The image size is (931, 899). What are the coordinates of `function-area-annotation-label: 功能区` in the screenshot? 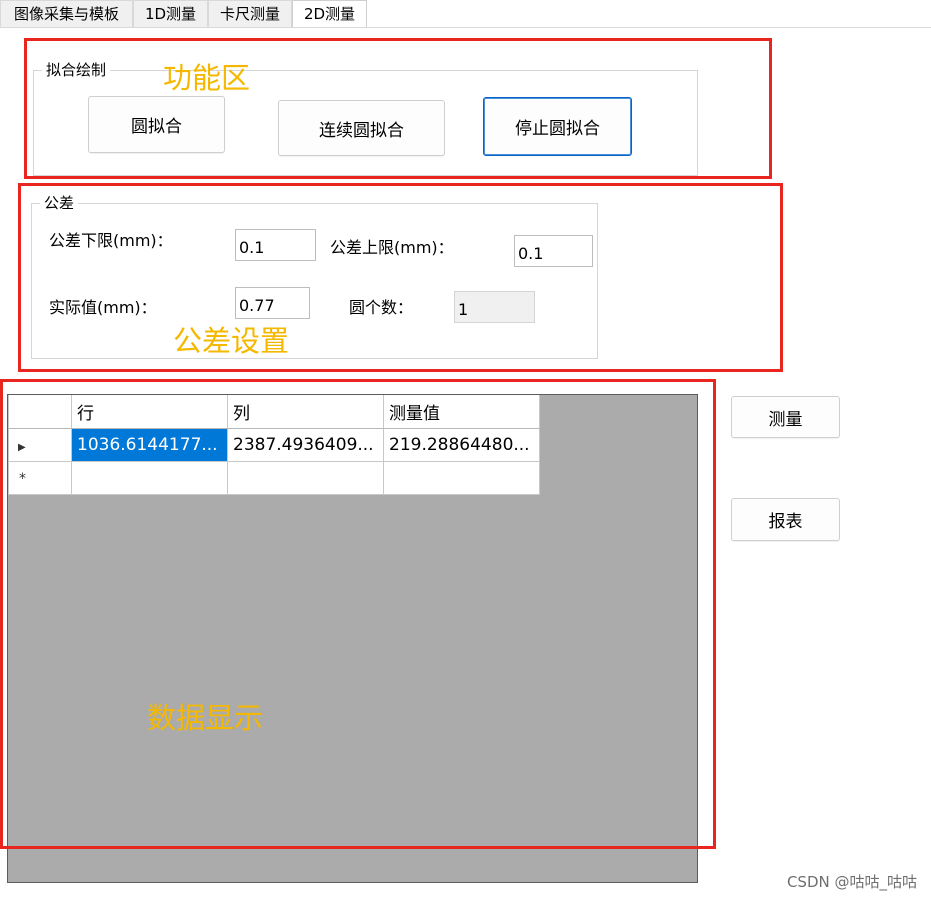 It's located at (207, 78).